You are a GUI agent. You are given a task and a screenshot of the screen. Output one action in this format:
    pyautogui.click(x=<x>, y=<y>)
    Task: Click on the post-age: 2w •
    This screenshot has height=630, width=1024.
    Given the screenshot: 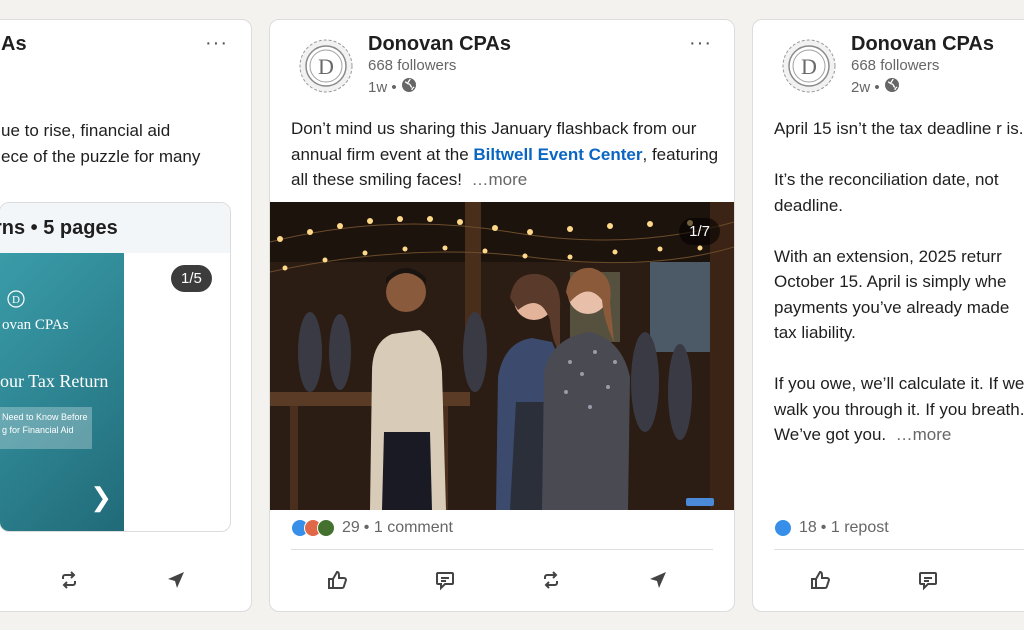 What is the action you would take?
    pyautogui.click(x=875, y=87)
    